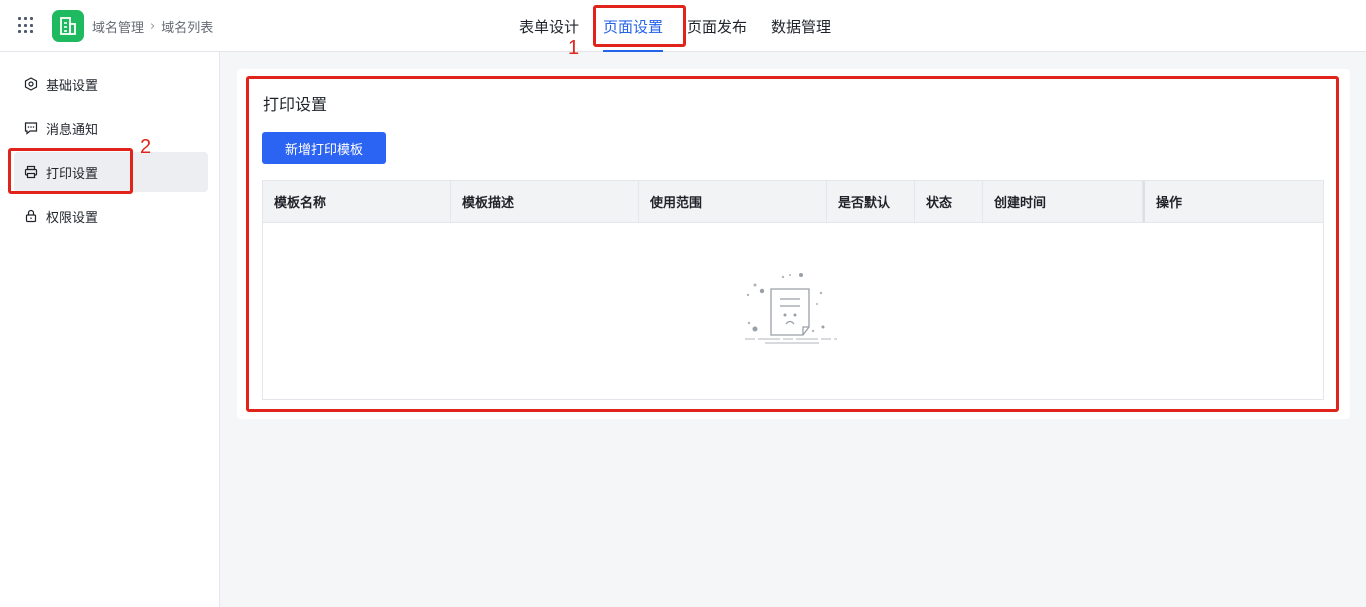  I want to click on tab-data-management: 数据管理, so click(801, 26).